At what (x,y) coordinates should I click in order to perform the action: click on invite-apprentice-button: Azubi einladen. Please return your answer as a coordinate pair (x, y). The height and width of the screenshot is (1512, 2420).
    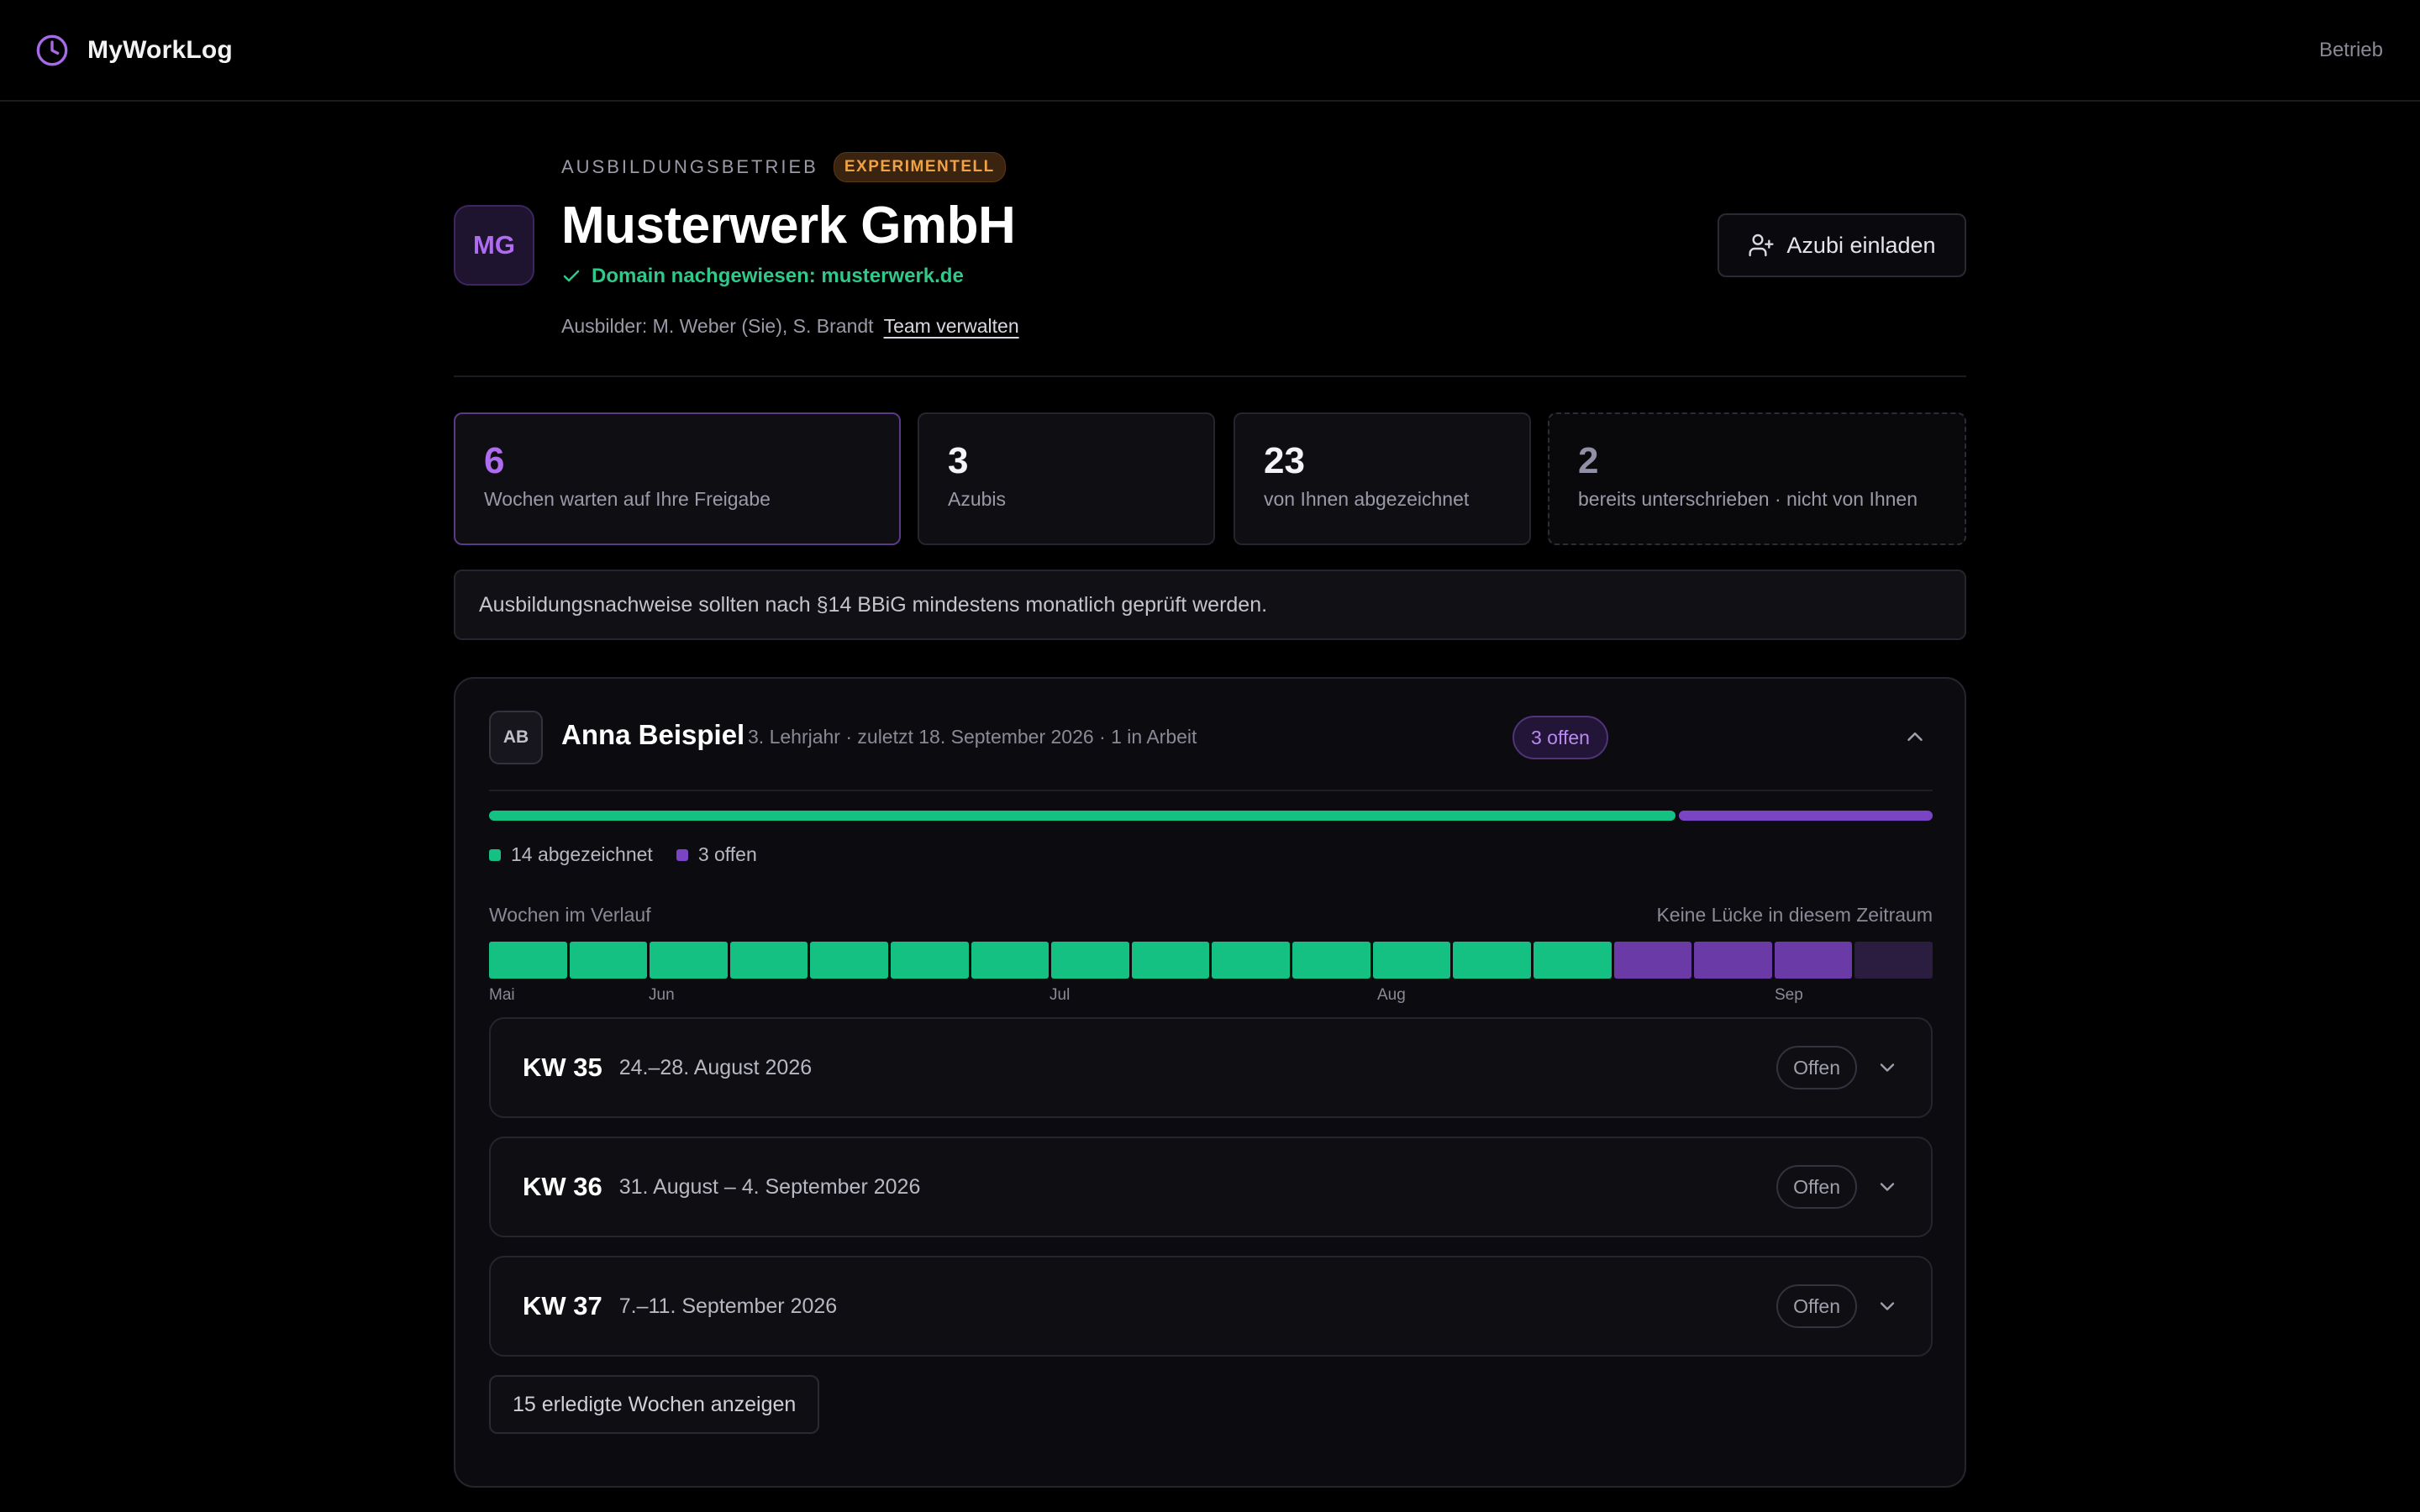
    Looking at the image, I should click on (1842, 245).